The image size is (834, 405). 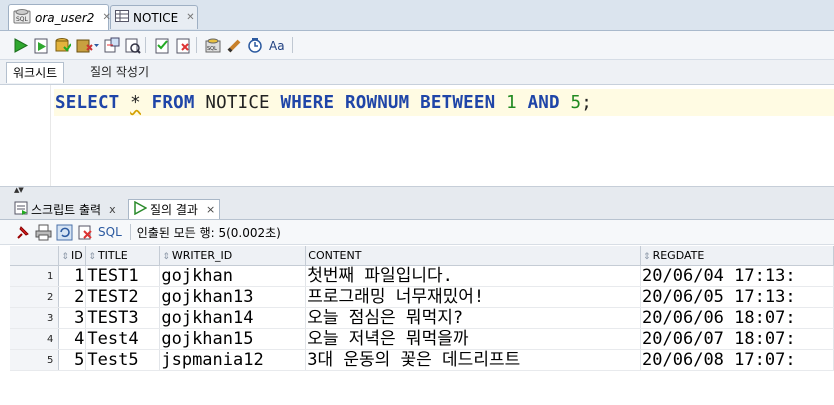 What do you see at coordinates (237, 103) in the screenshot?
I see `table-name: NOTICE` at bounding box center [237, 103].